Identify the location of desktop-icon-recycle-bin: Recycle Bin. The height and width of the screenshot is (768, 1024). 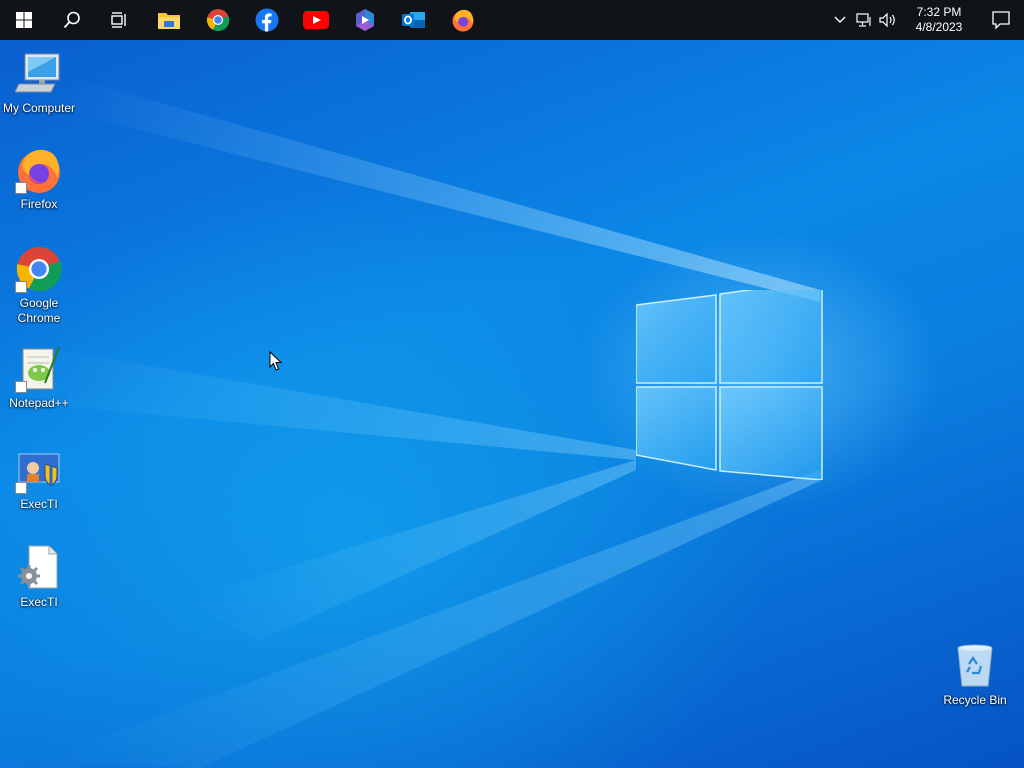
(975, 675).